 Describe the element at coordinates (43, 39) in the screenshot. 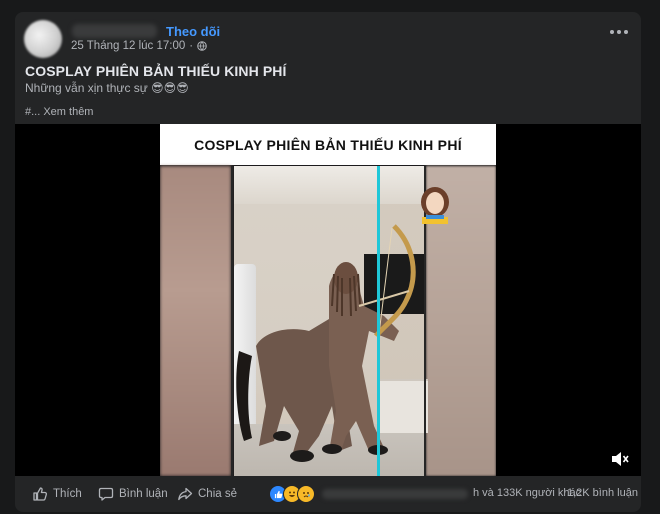

I see `author-avatar` at that location.